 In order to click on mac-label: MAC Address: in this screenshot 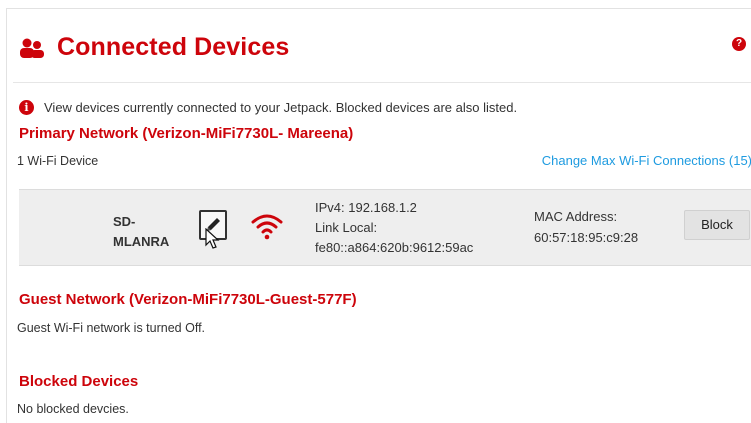, I will do `click(576, 216)`.